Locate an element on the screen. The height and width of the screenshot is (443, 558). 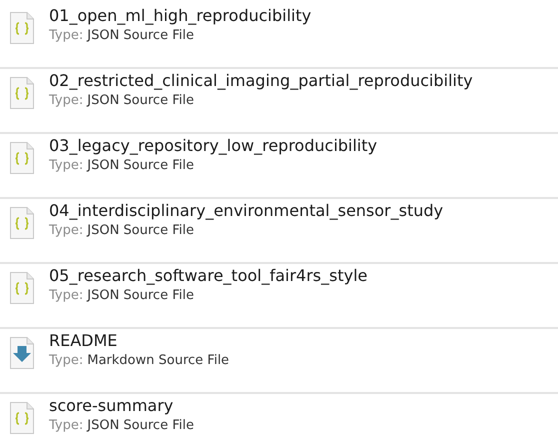
file-name: 01_open_ml_high_reproducibility is located at coordinates (180, 15).